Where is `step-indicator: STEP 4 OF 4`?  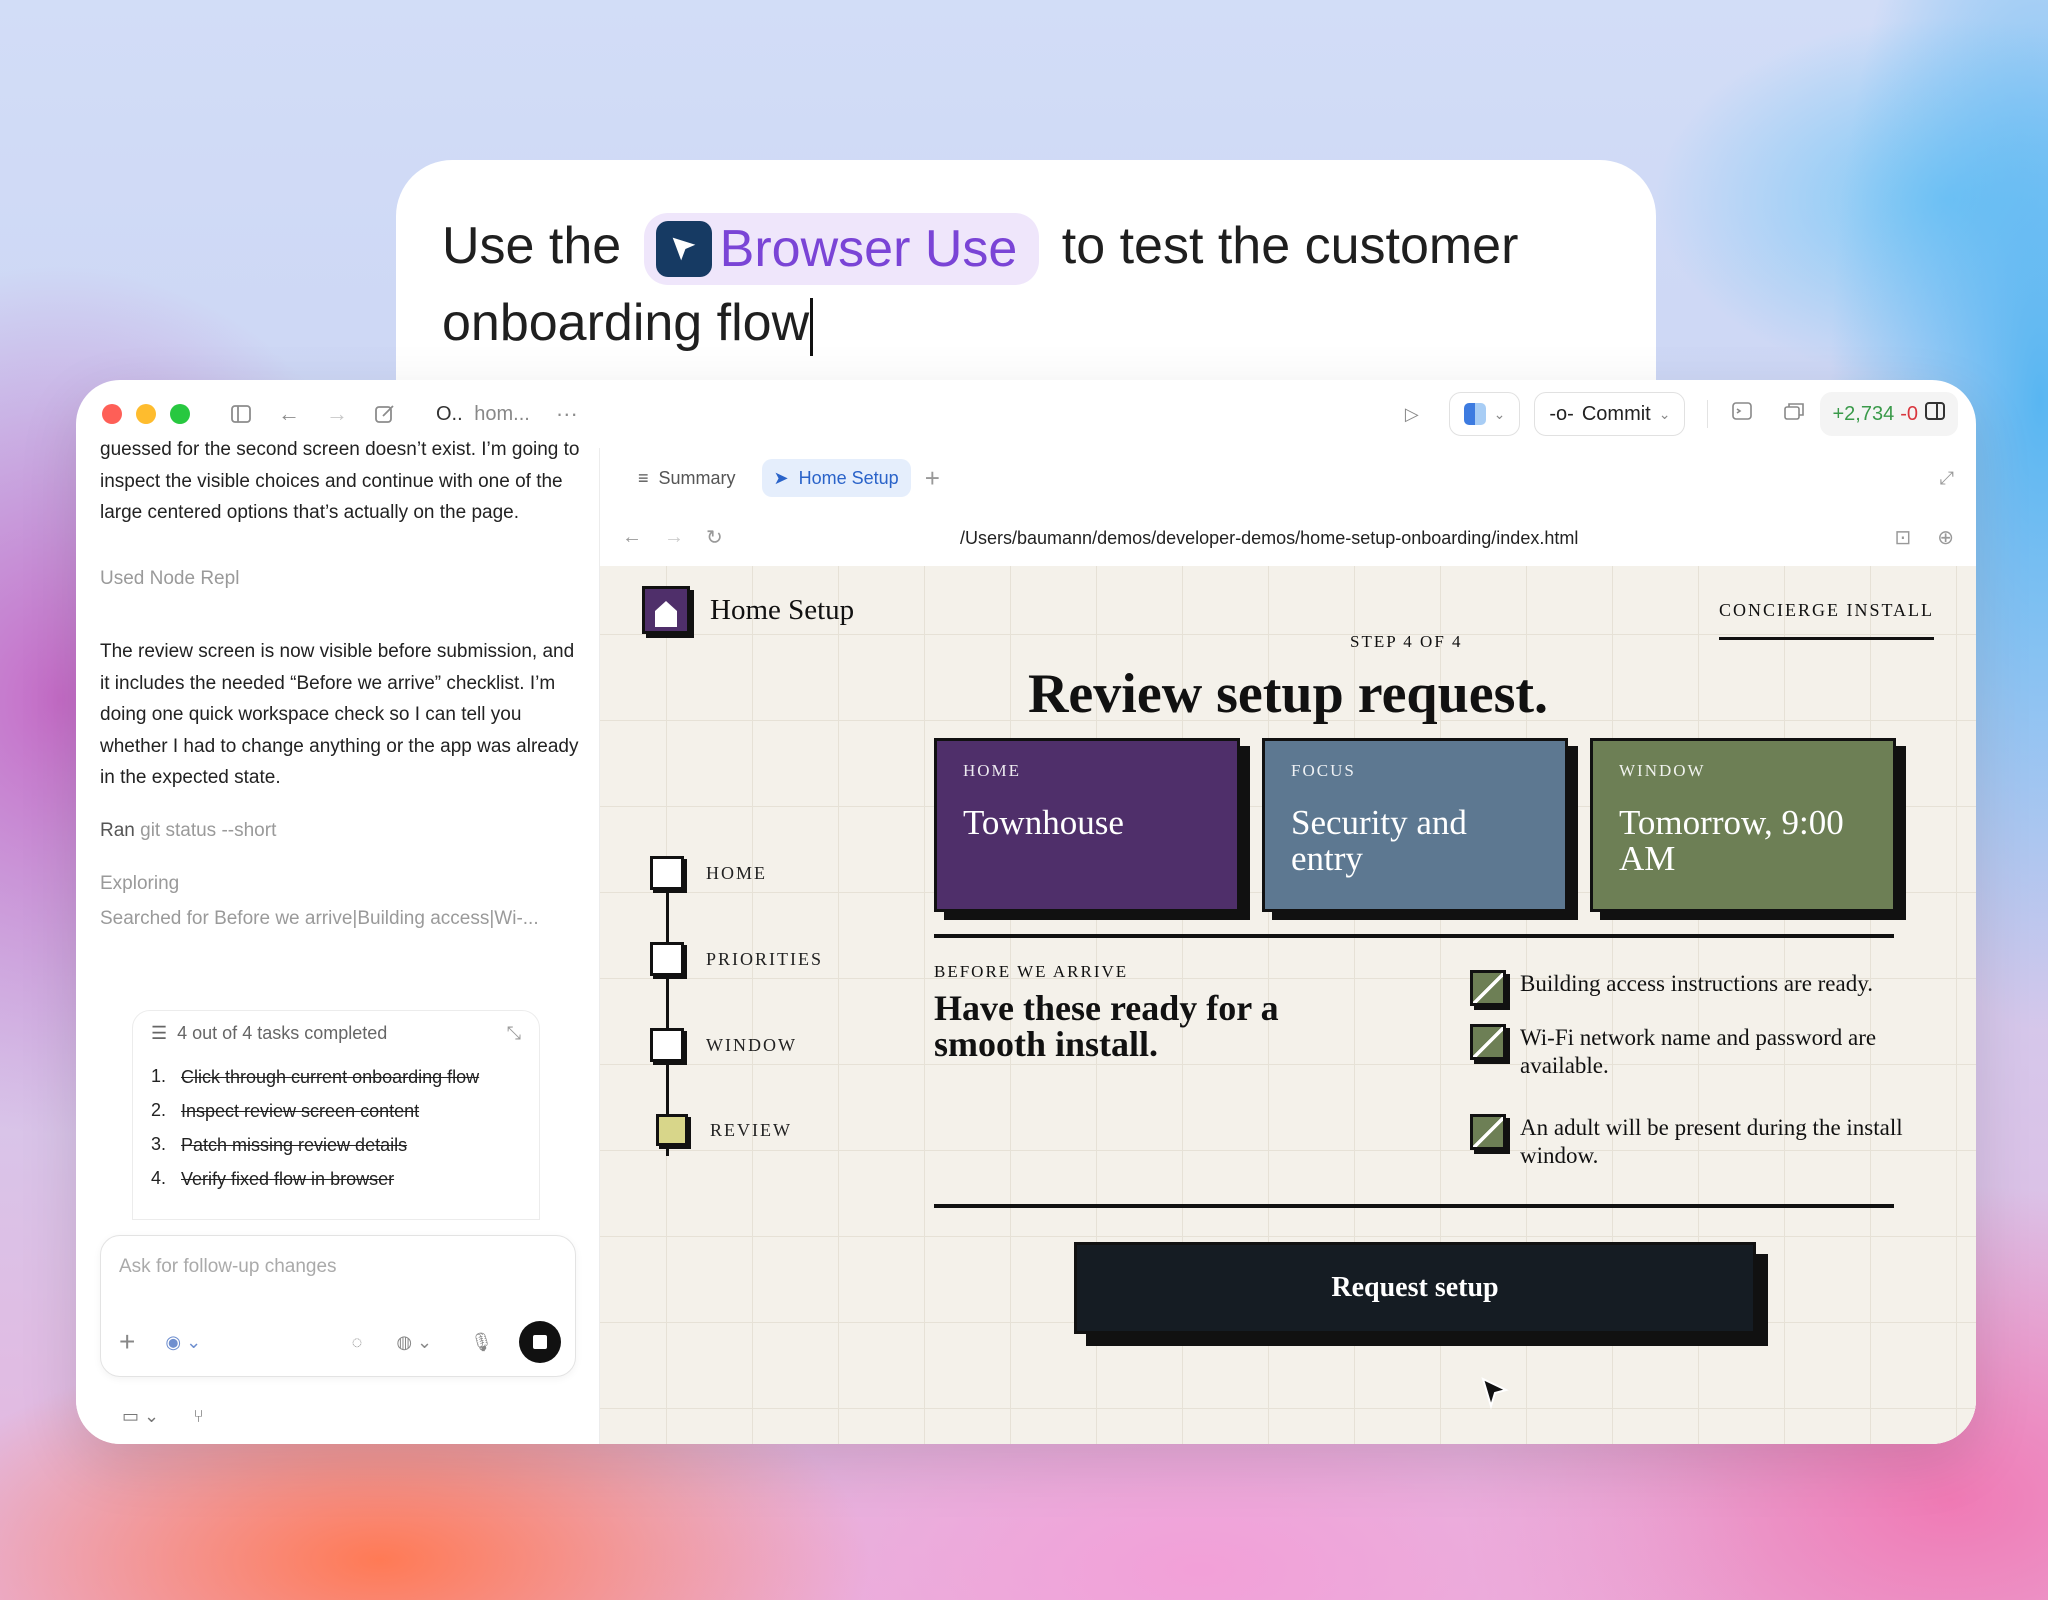
step-indicator: STEP 4 OF 4 is located at coordinates (1406, 641).